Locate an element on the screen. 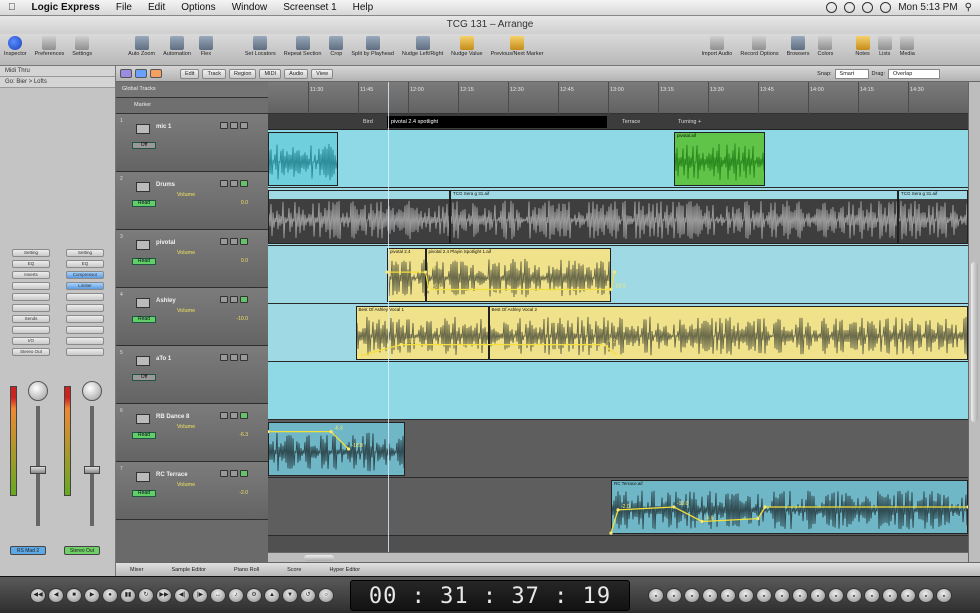  metronome-icon: ♪ is located at coordinates (236, 595).